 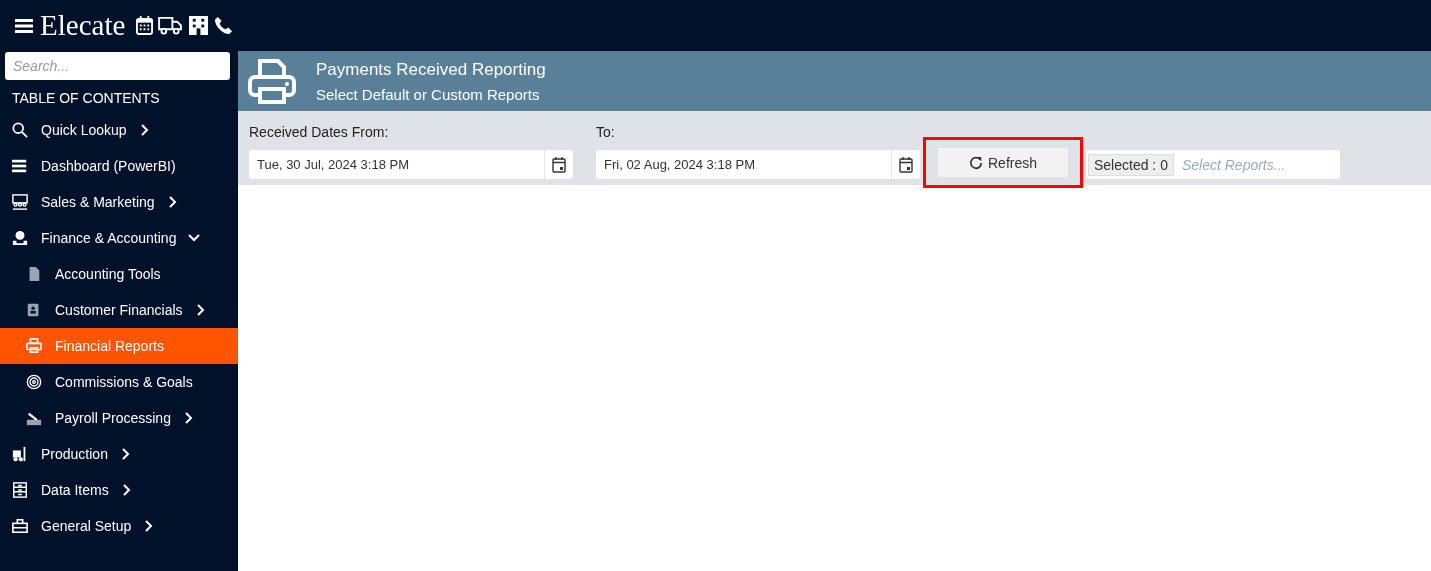 I want to click on pen-icon, so click(x=34, y=418).